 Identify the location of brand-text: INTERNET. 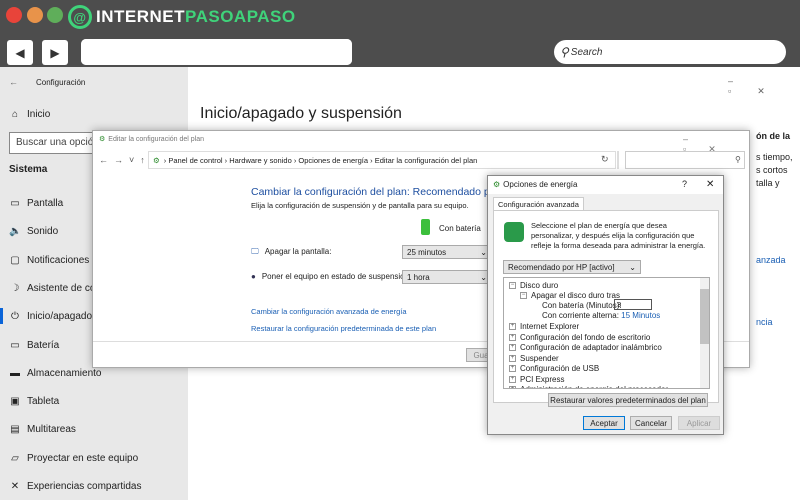
(140, 16).